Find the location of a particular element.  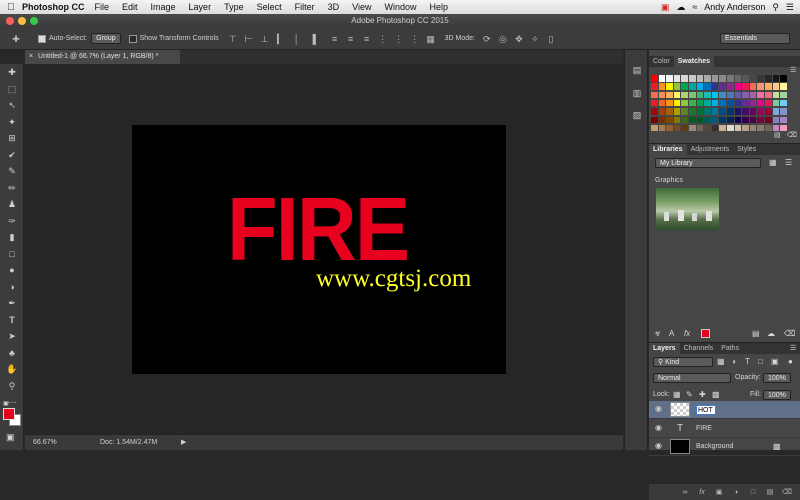

graphic-thumbnail is located at coordinates (687, 209).